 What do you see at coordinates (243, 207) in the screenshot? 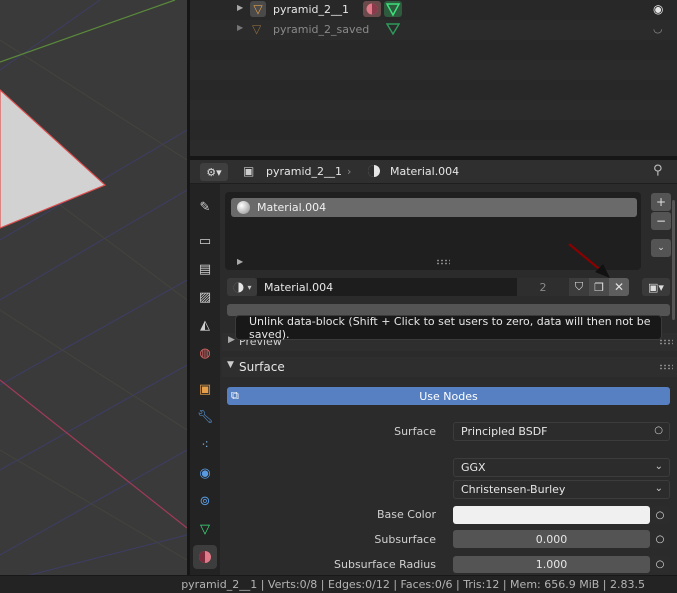
I see `material-preview-icon` at bounding box center [243, 207].